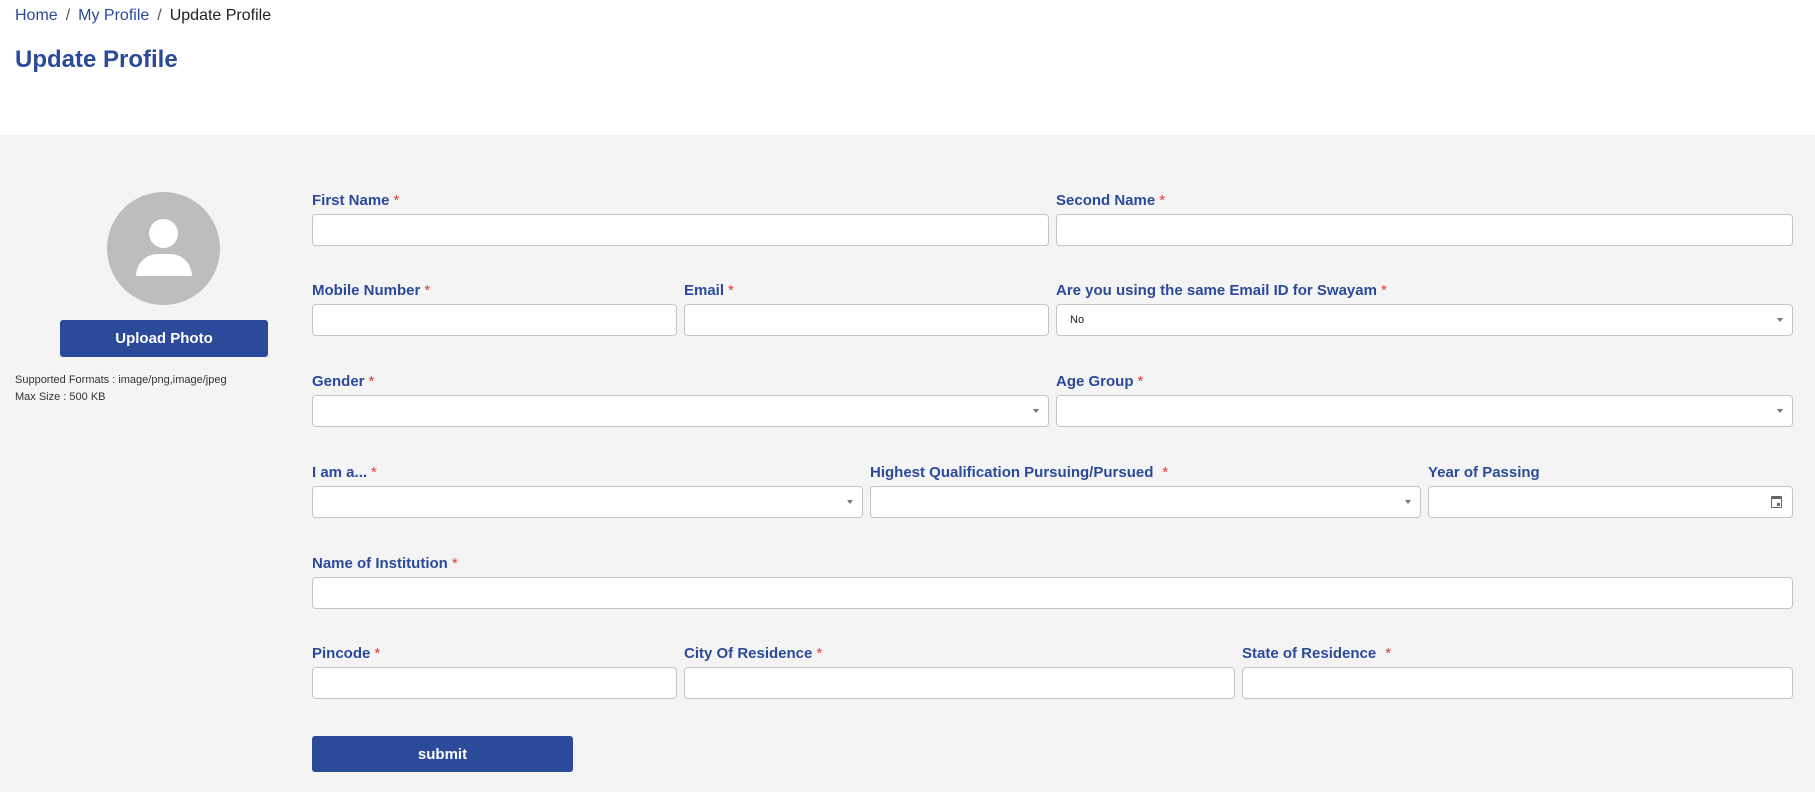 The image size is (1815, 792). Describe the element at coordinates (164, 265) in the screenshot. I see `avatar-body` at that location.